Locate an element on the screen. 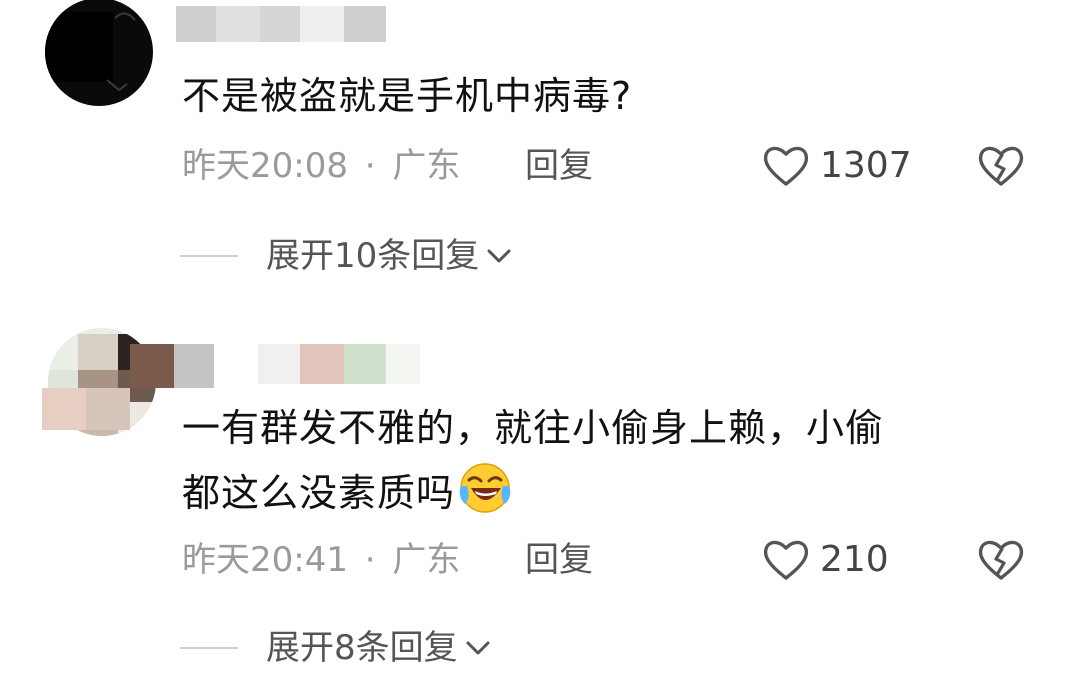  expand-replies-button: 展开8条回复 is located at coordinates (336, 648).